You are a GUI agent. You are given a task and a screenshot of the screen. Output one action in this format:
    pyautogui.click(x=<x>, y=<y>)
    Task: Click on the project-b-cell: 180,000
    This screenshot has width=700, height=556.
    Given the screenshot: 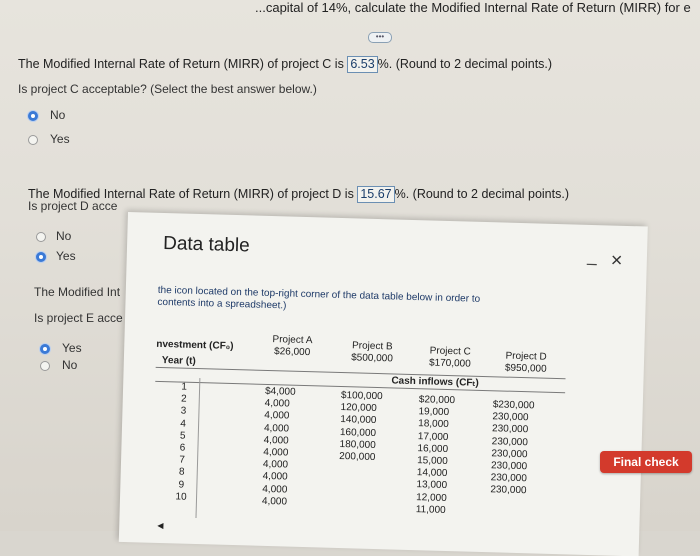 What is the action you would take?
    pyautogui.click(x=357, y=444)
    